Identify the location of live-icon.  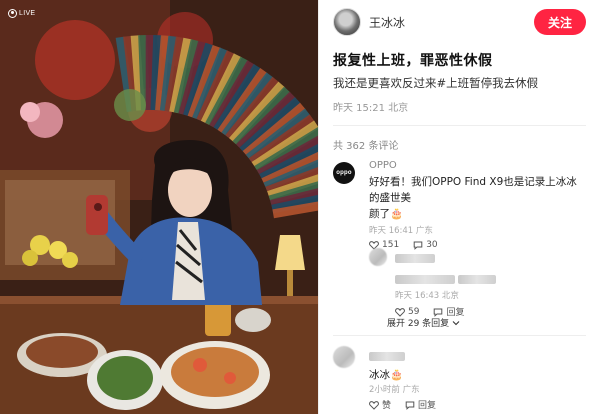
(12, 13).